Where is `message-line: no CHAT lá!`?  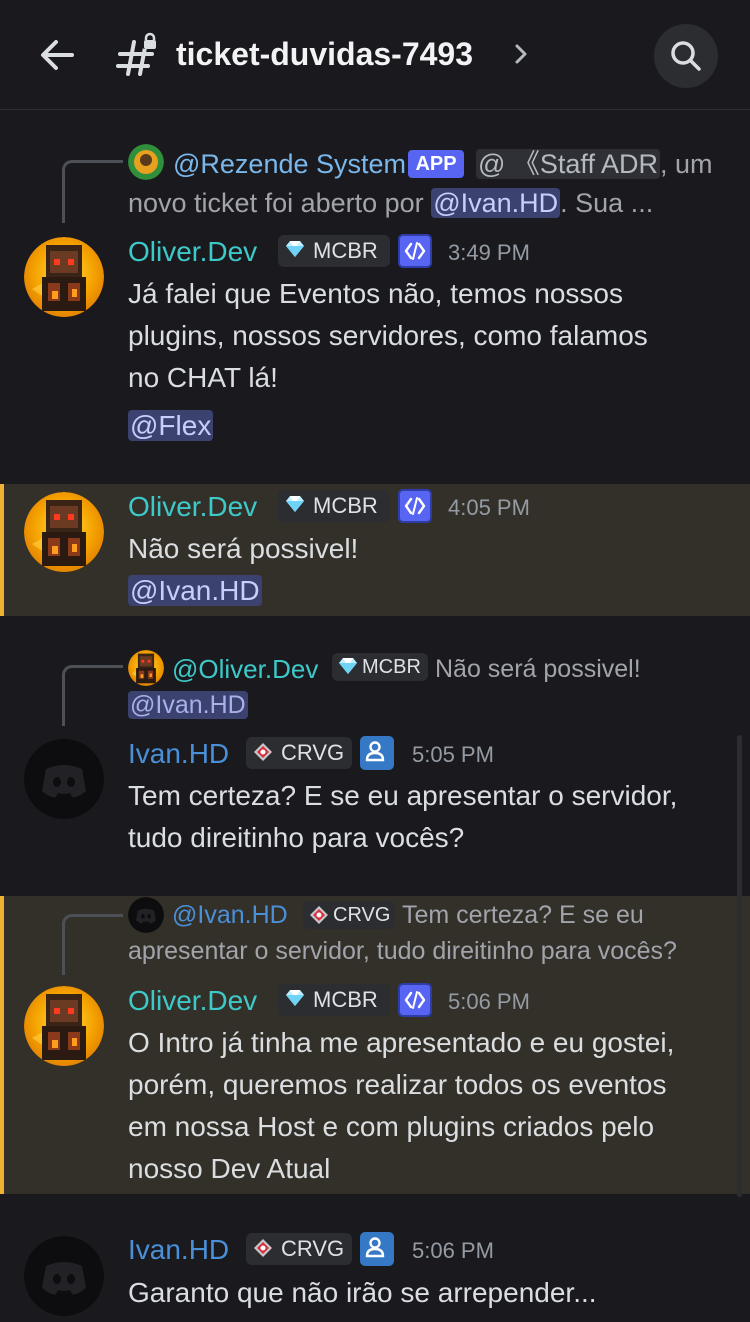 message-line: no CHAT lá! is located at coordinates (203, 377).